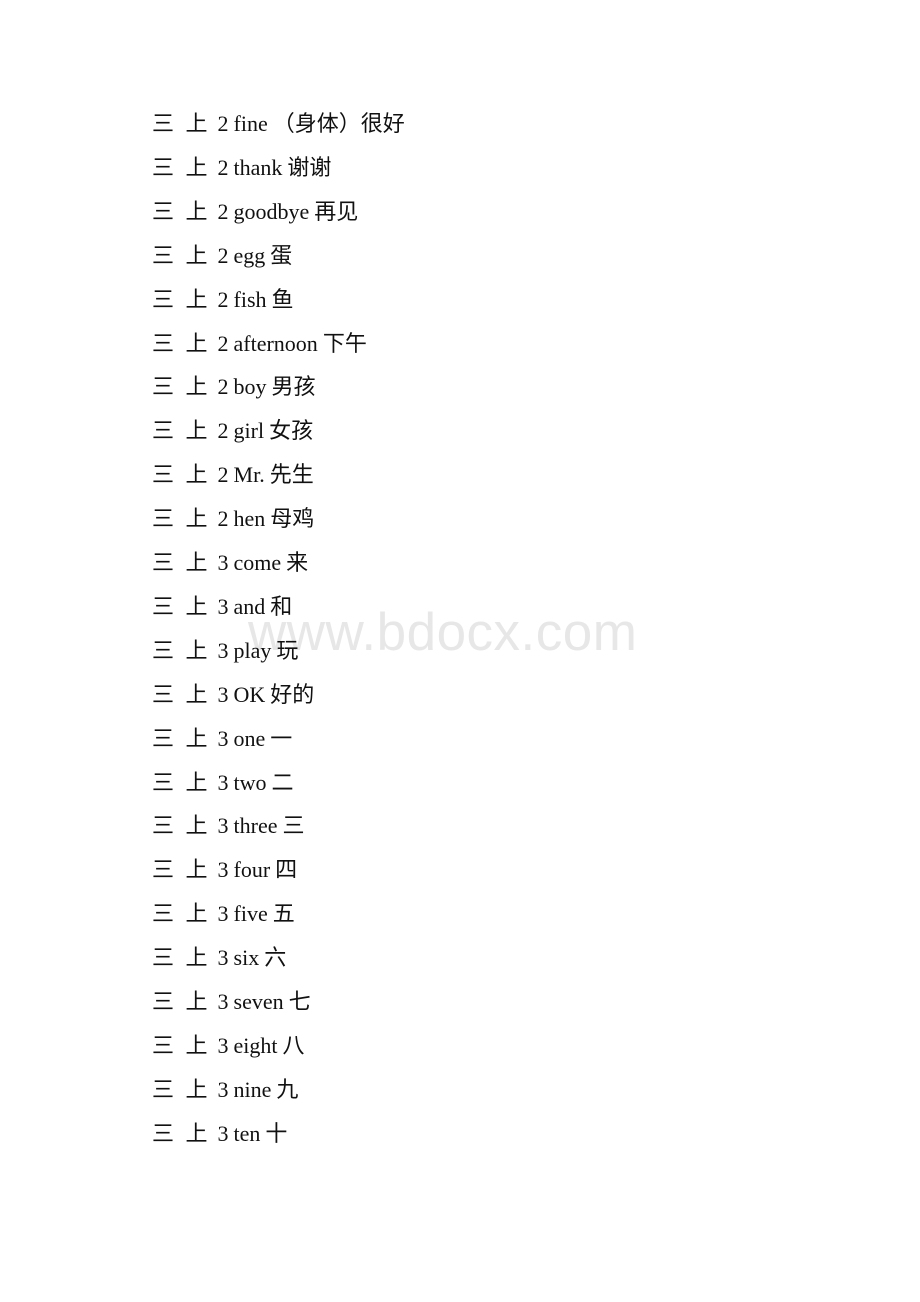  I want to click on vocab-row: 三 上 3 come 来, so click(230, 563).